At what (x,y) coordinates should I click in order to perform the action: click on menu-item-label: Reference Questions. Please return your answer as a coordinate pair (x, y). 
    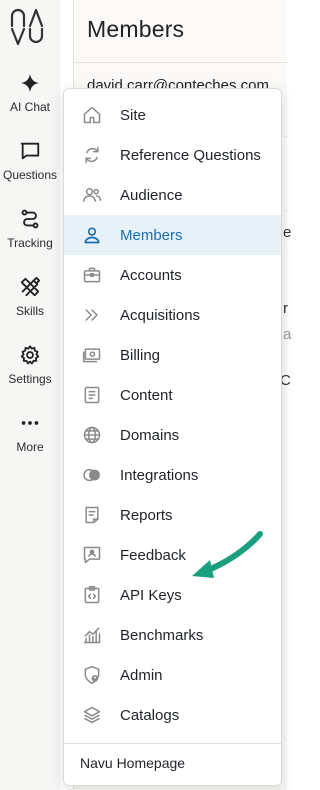
    Looking at the image, I should click on (190, 155).